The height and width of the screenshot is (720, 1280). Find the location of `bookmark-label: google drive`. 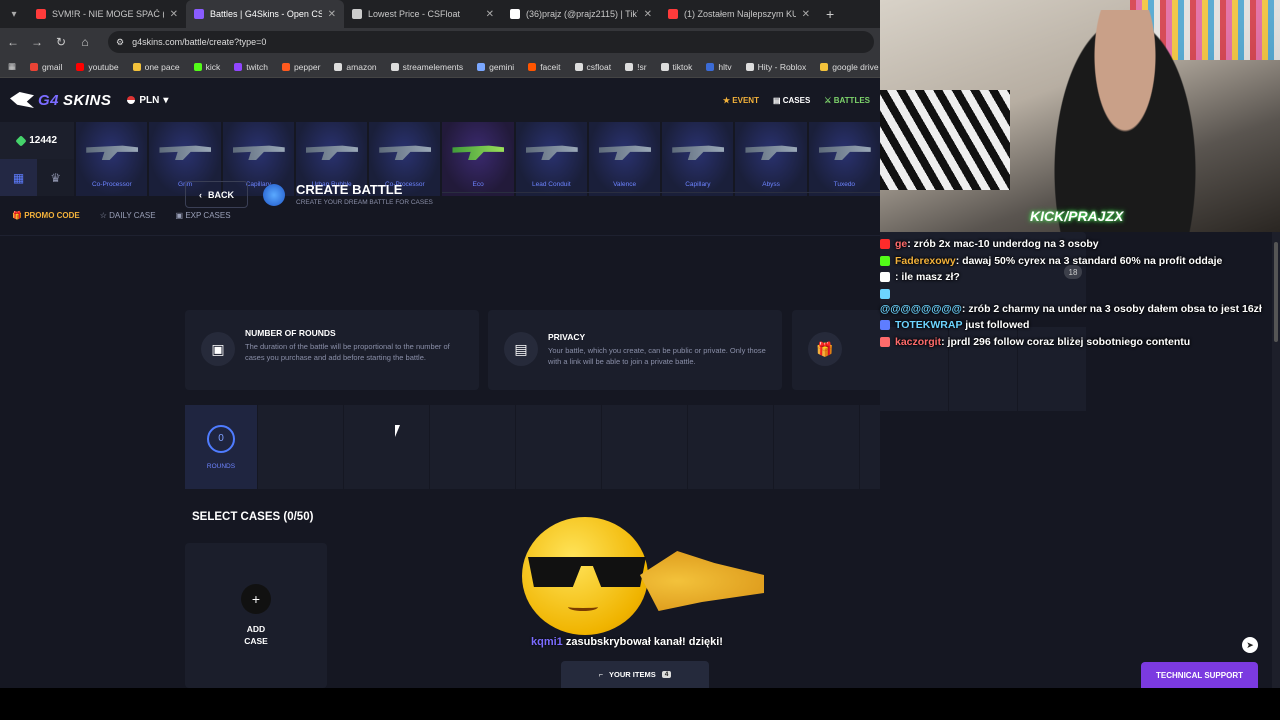

bookmark-label: google drive is located at coordinates (855, 66).